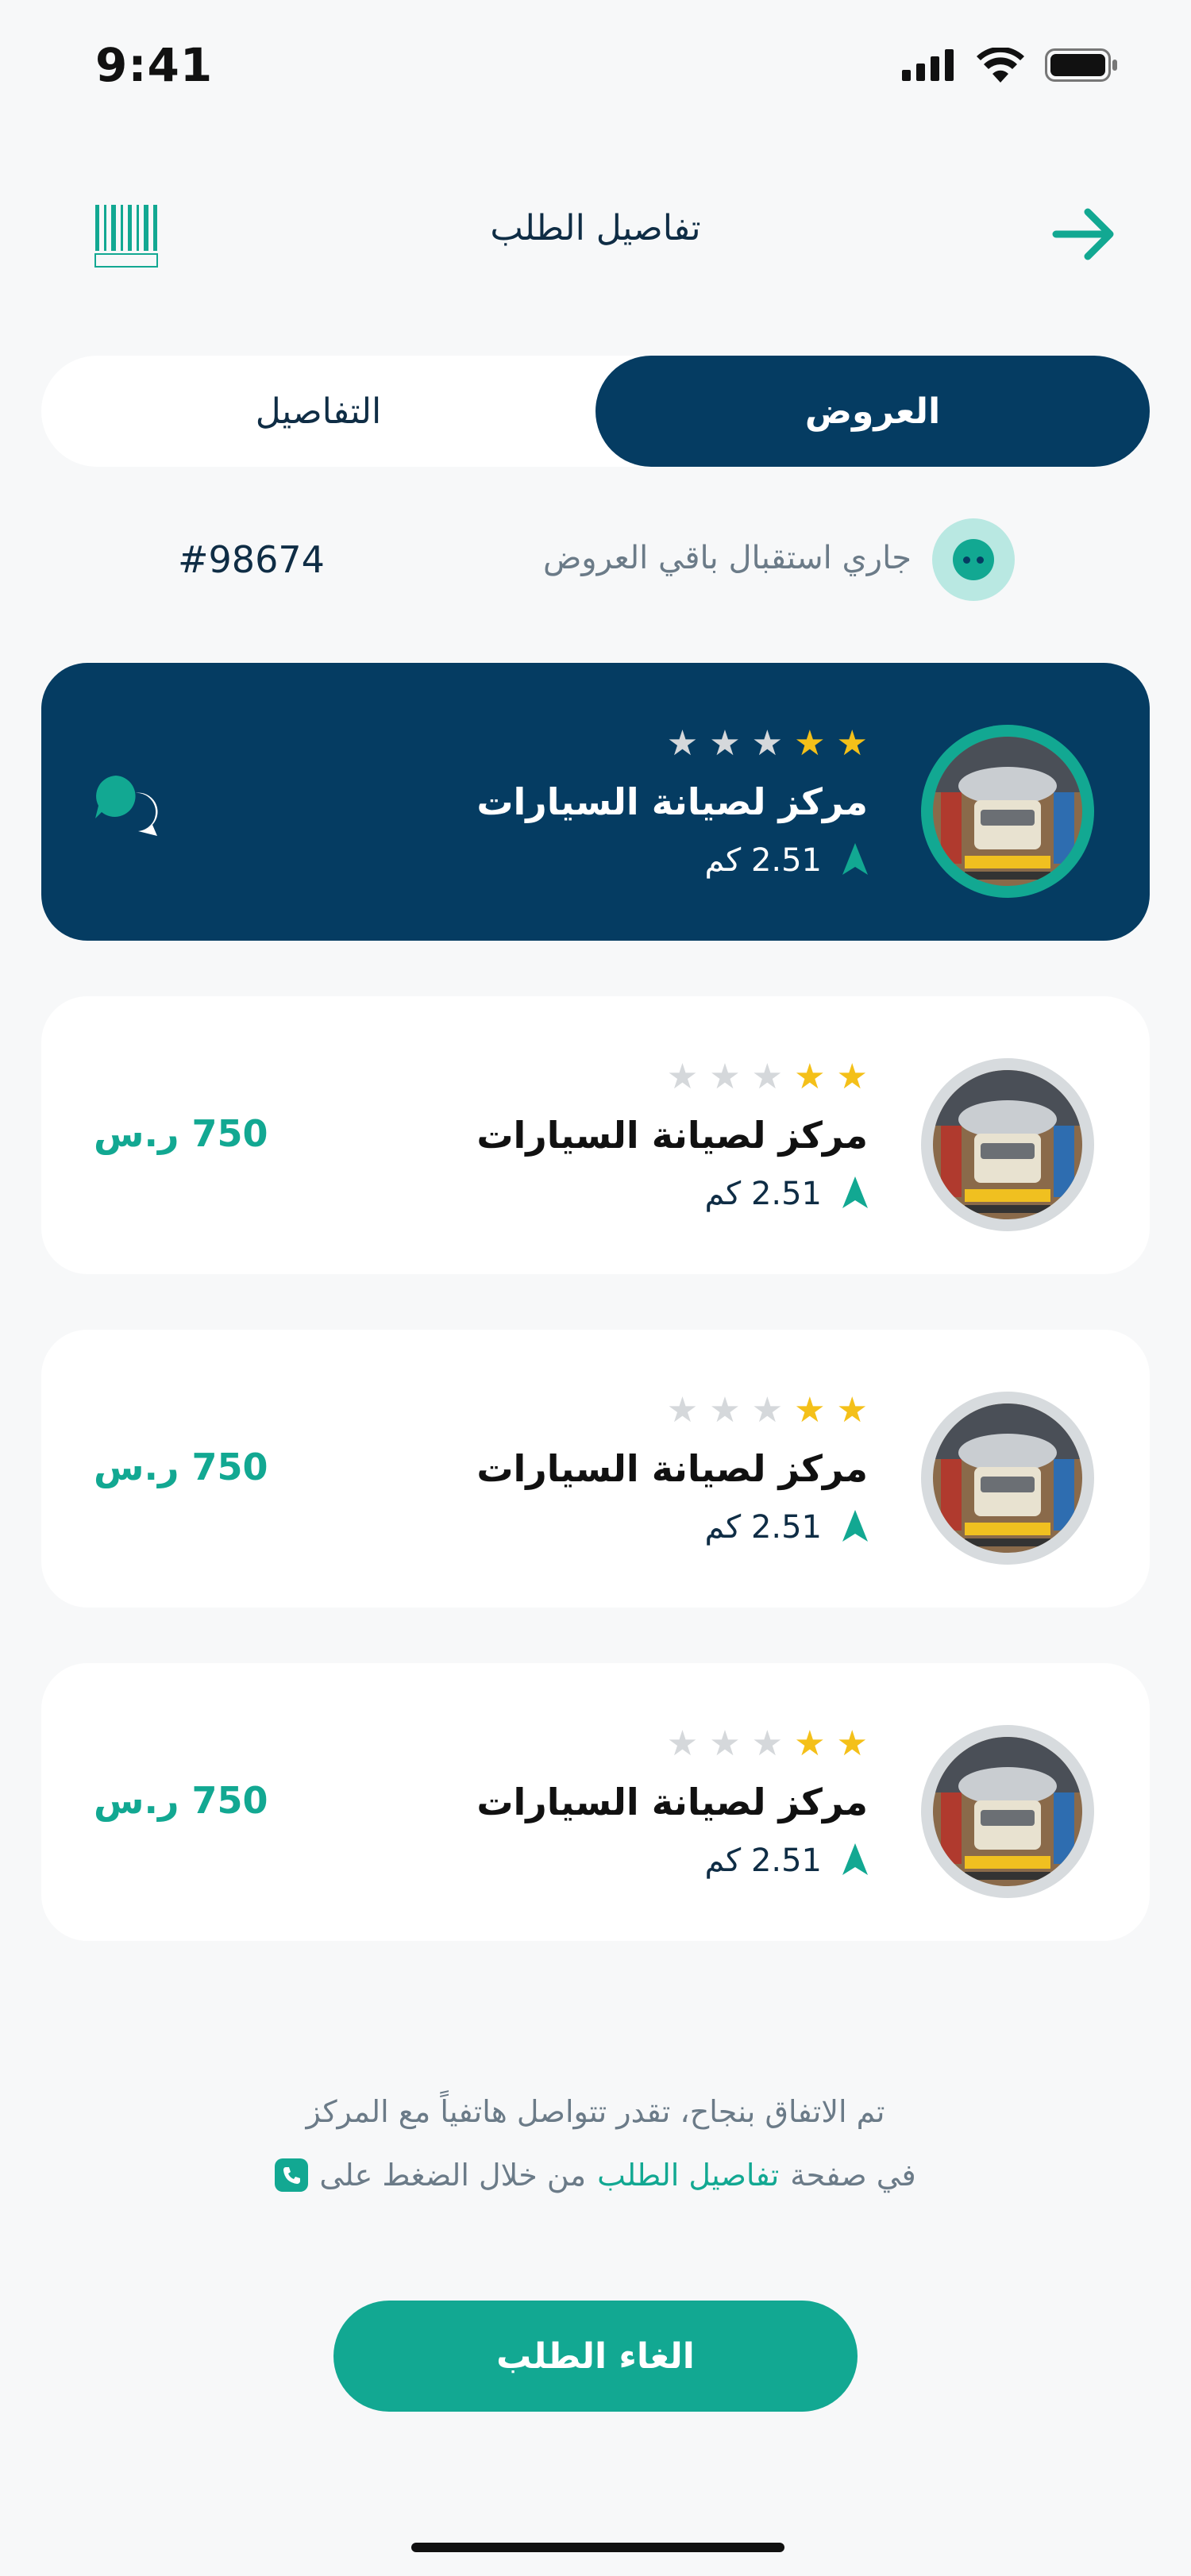 This screenshot has width=1191, height=2576. I want to click on cancel-order-button: الغاء الطلب, so click(595, 2356).